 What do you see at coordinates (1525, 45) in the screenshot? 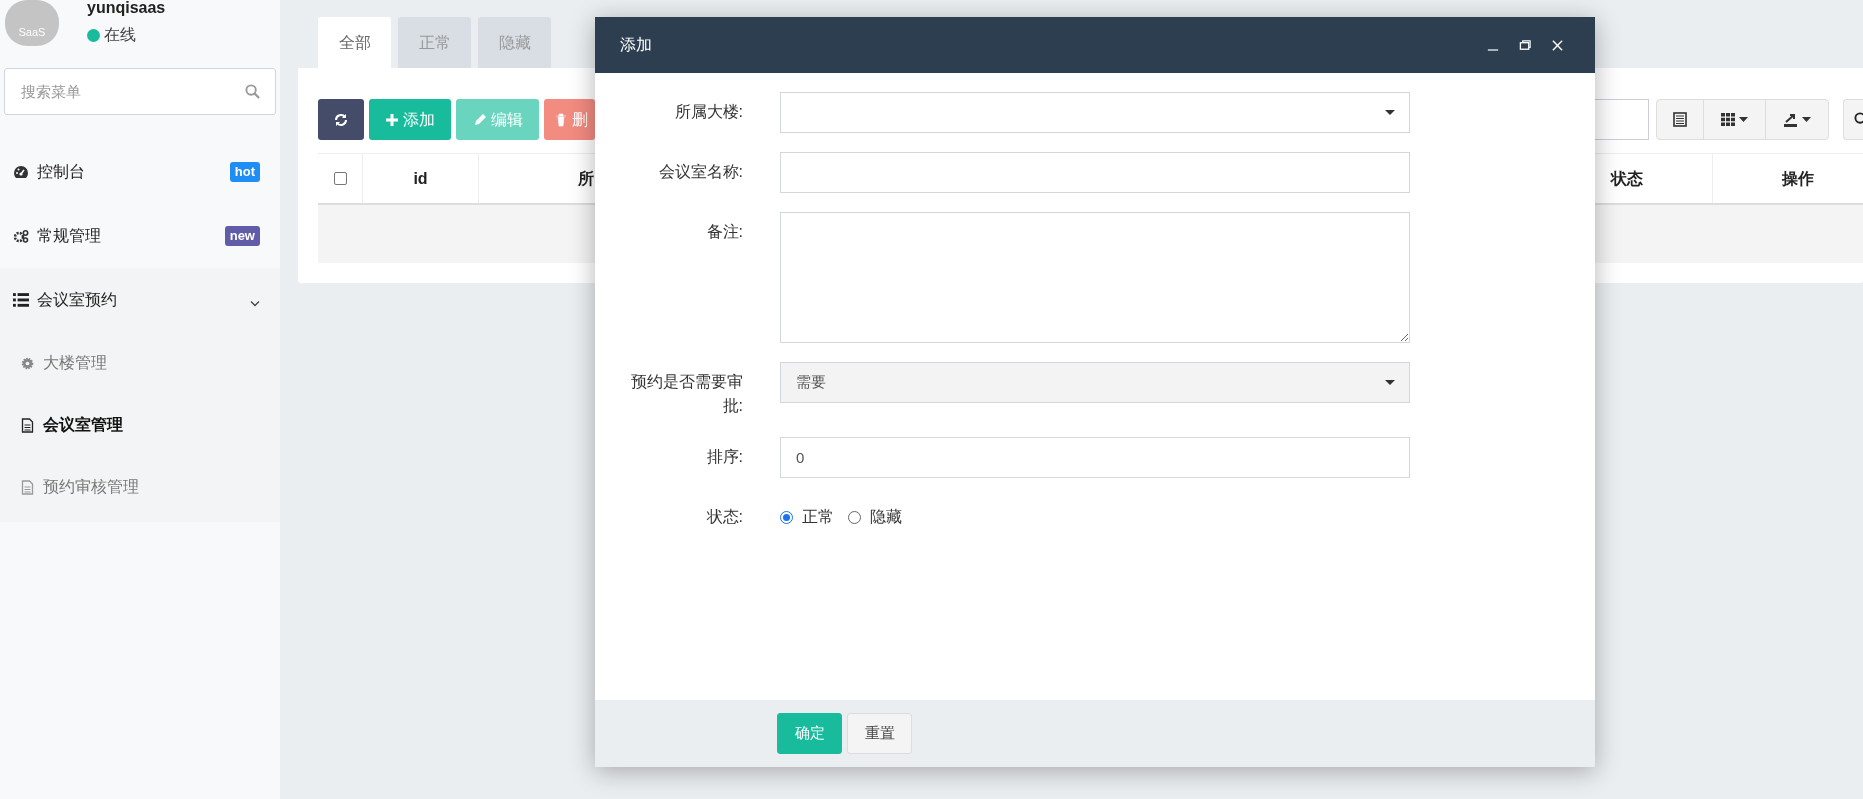
I see `maximize-icon` at bounding box center [1525, 45].